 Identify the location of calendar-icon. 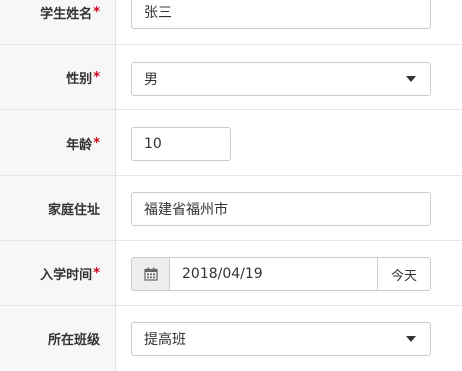
(150, 274).